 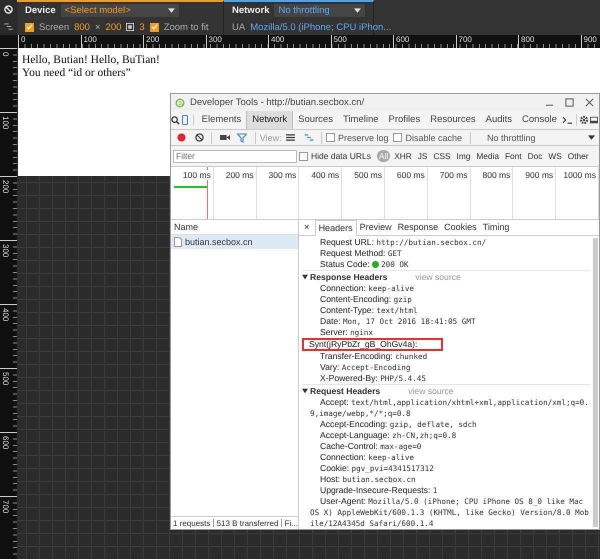 I want to click on network-select: No throttling, so click(x=319, y=11).